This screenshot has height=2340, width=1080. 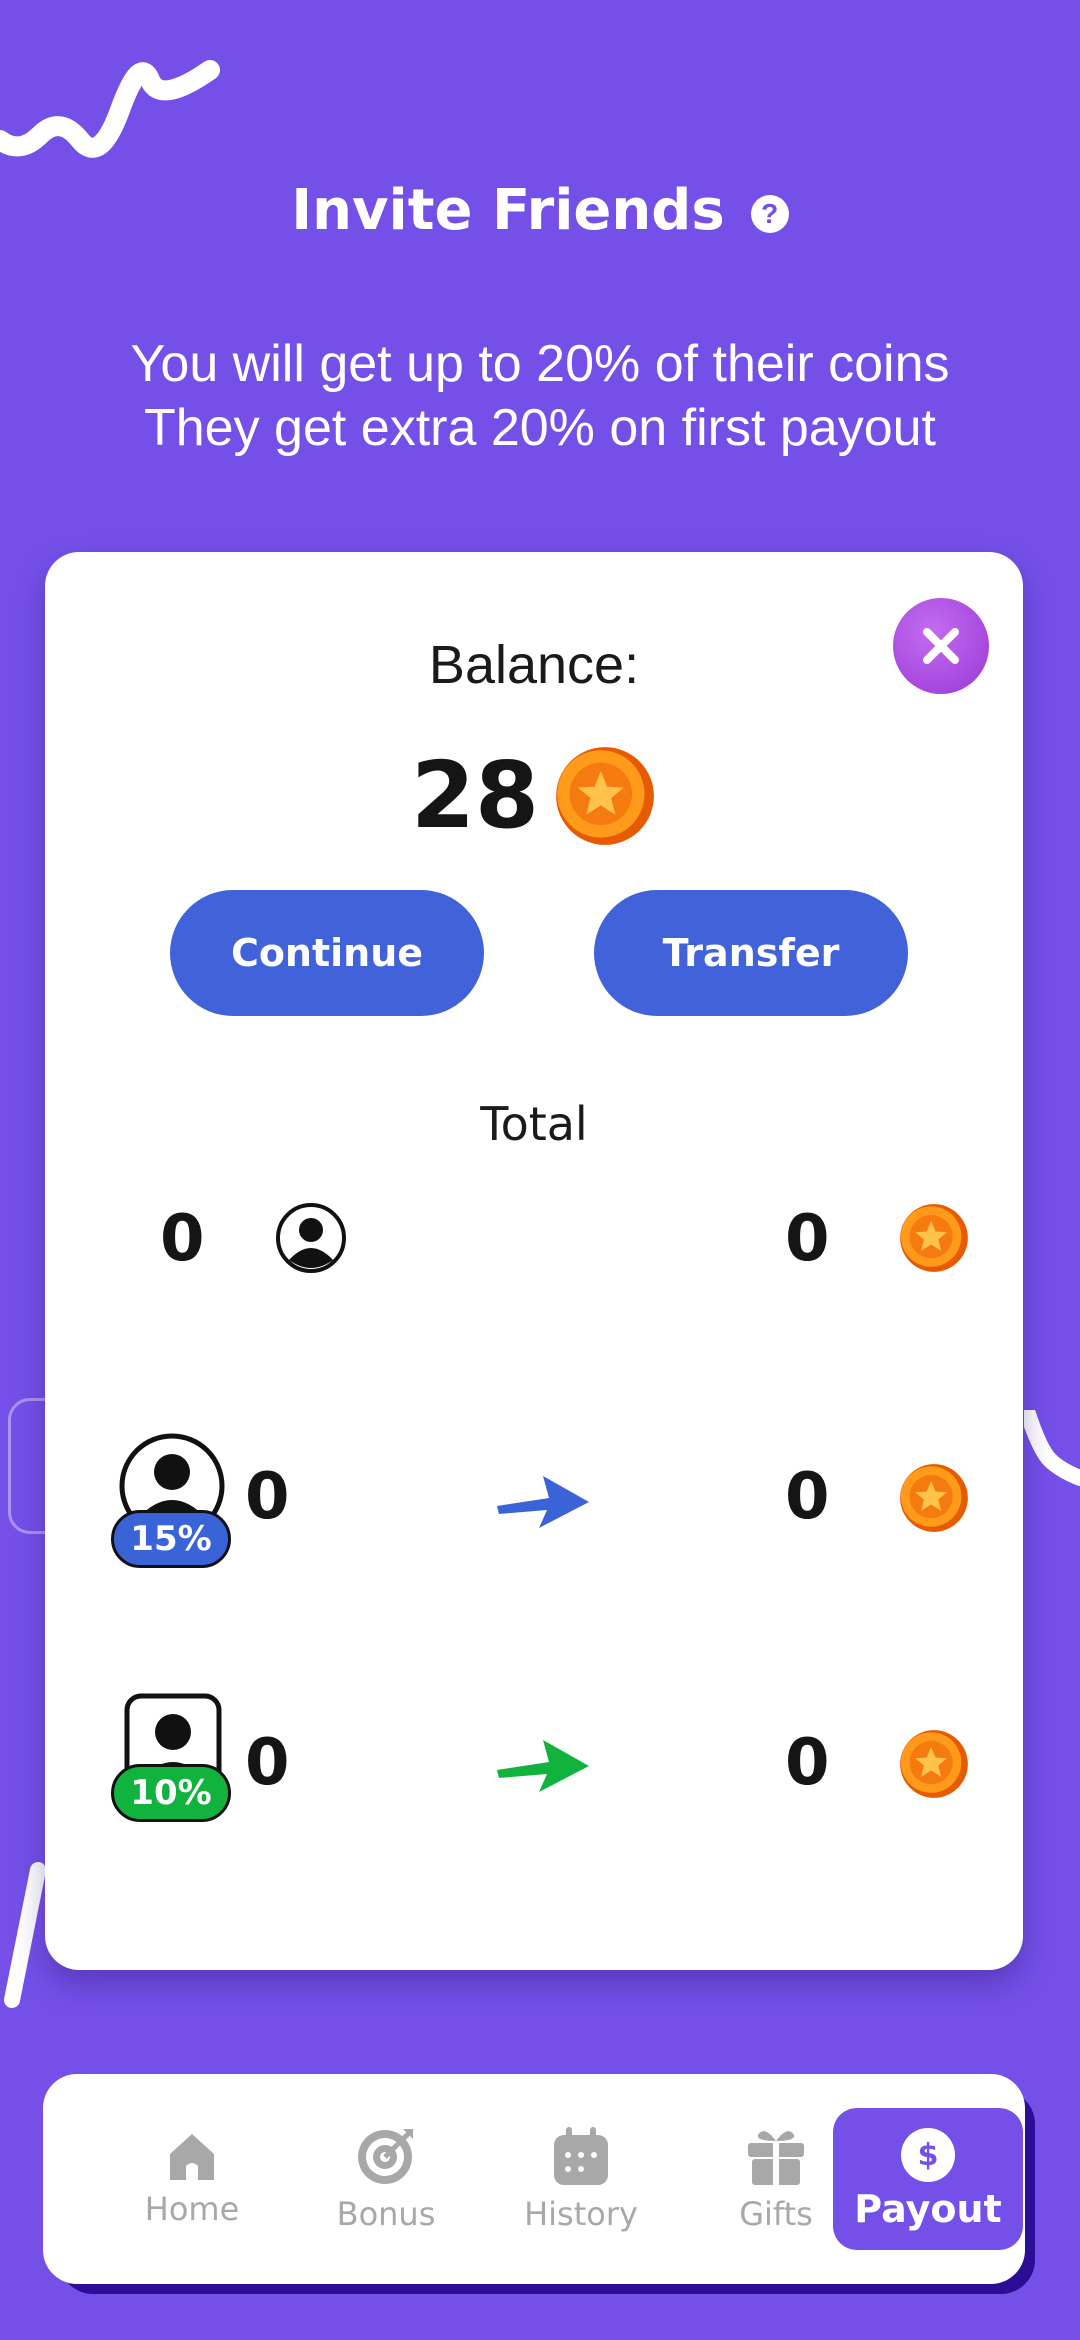 I want to click on total-label: Total, so click(x=534, y=1124).